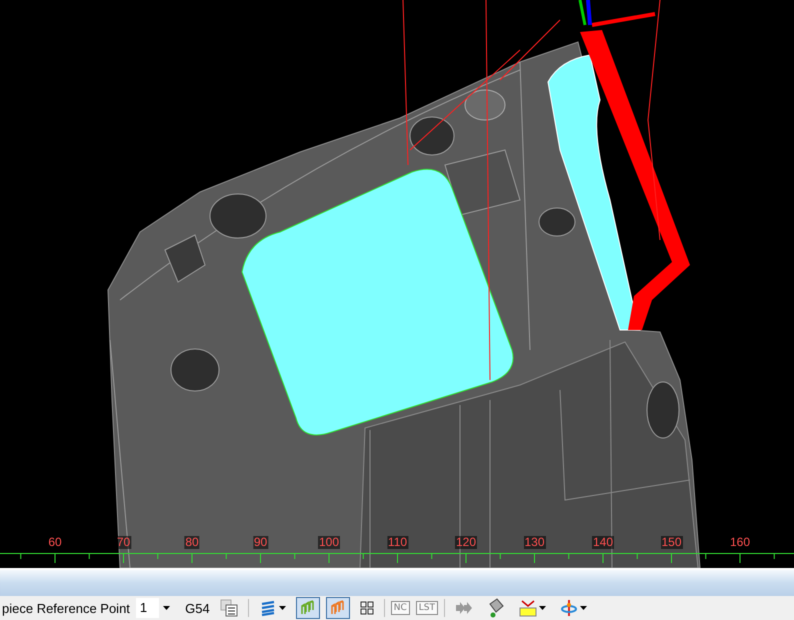 This screenshot has height=620, width=794. What do you see at coordinates (124, 542) in the screenshot?
I see `ruler-label: 70` at bounding box center [124, 542].